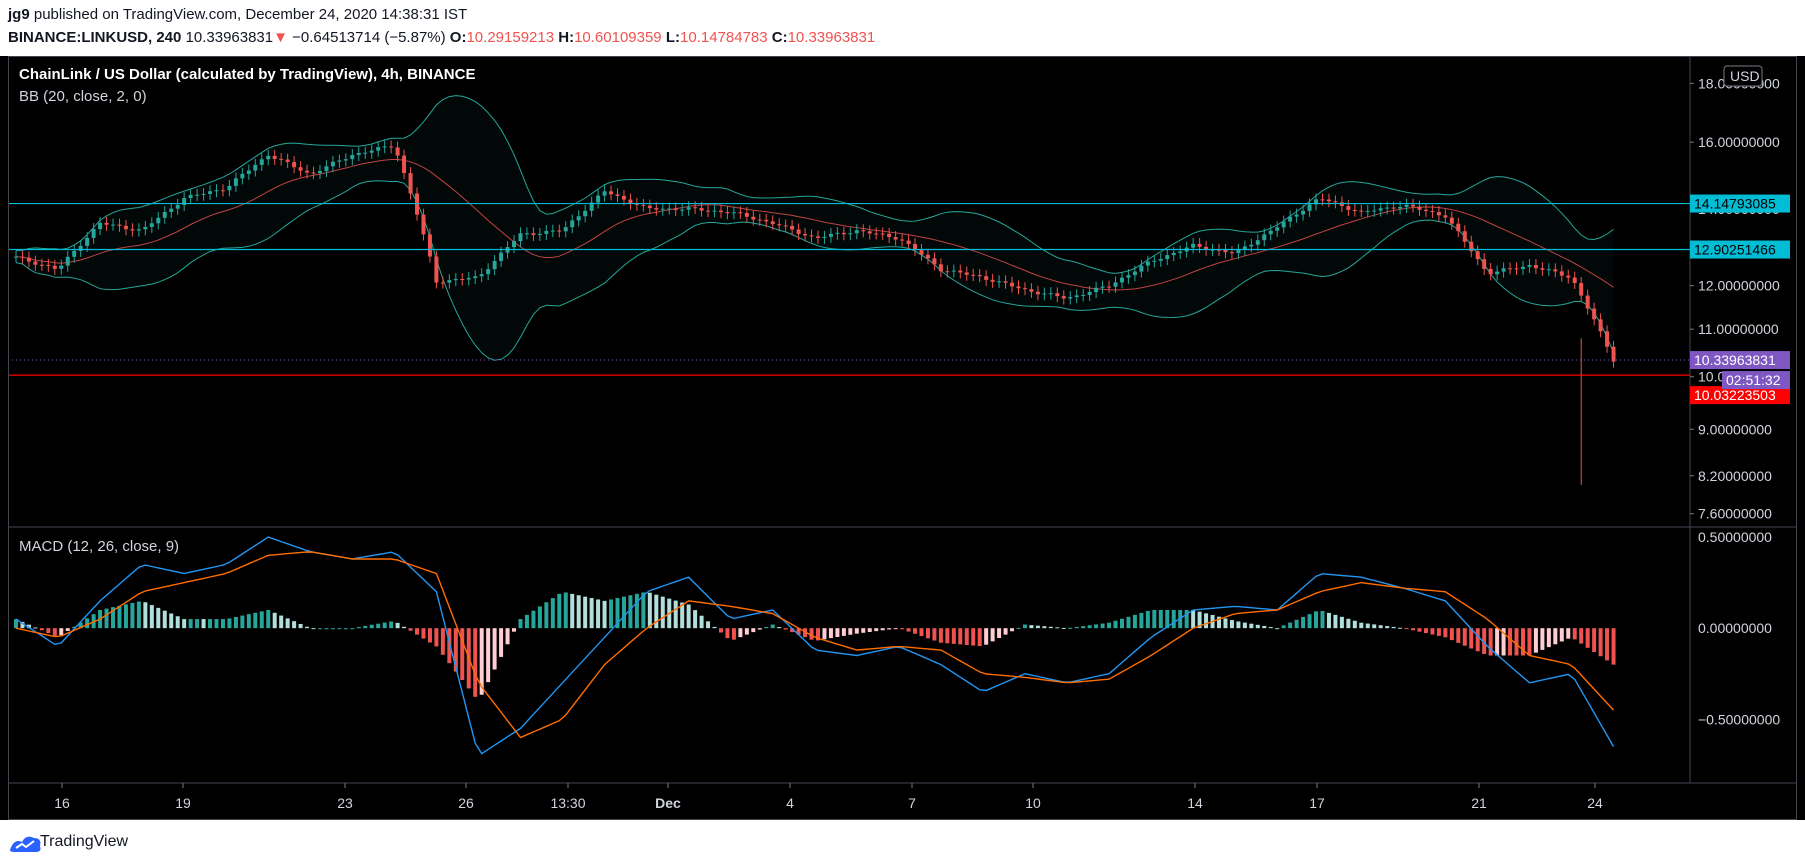 This screenshot has width=1805, height=867. Describe the element at coordinates (99, 546) in the screenshot. I see `legend-macd: MACD (12, 26, close, 9)` at that location.